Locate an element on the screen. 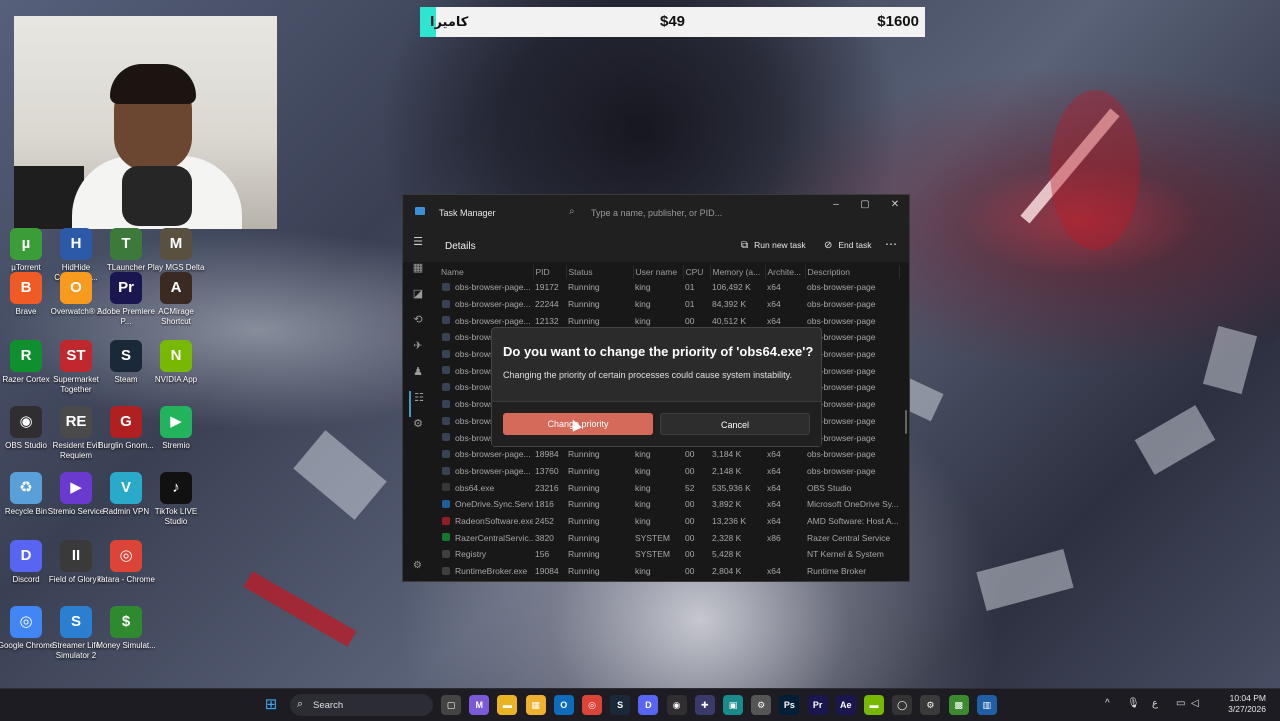  supermarket-icon: ST is located at coordinates (76, 356).